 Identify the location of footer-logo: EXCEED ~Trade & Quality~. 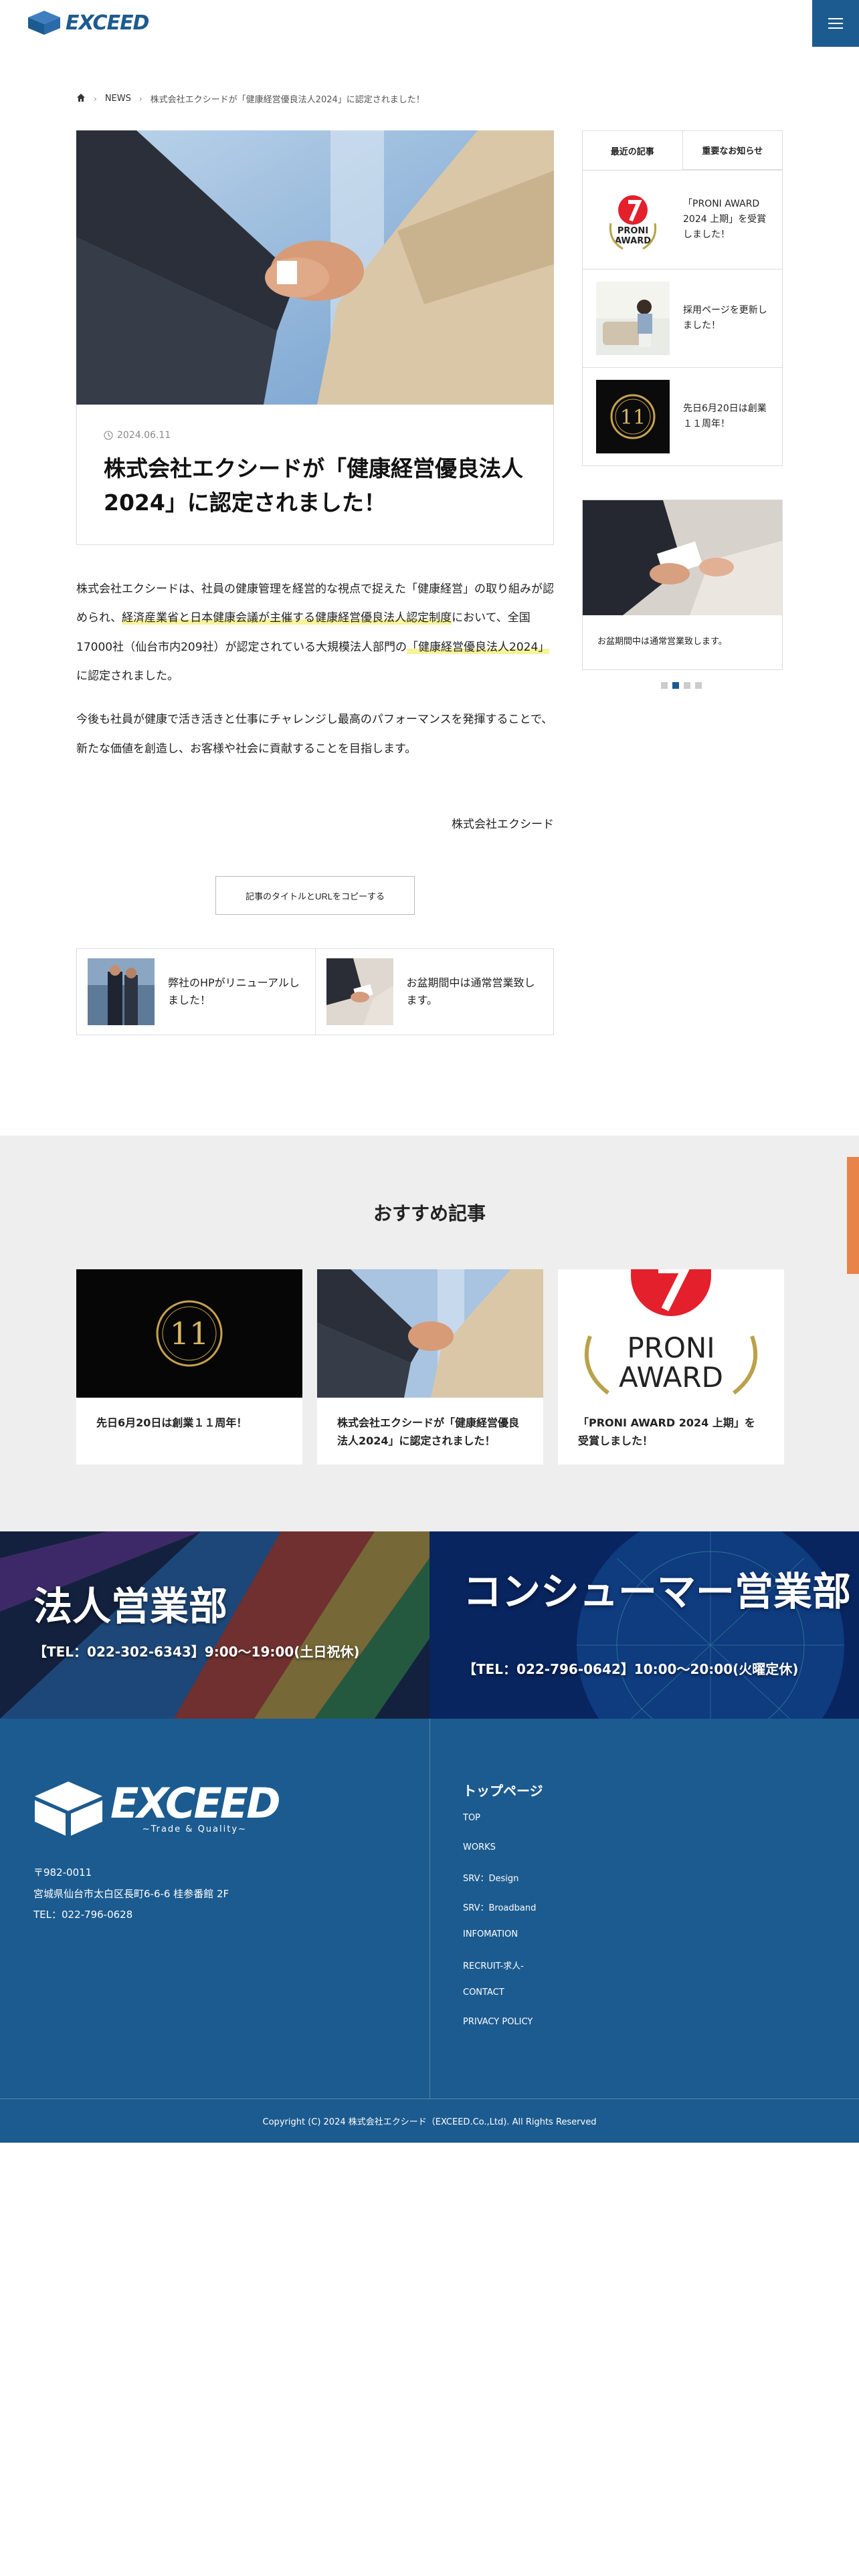
(157, 1808).